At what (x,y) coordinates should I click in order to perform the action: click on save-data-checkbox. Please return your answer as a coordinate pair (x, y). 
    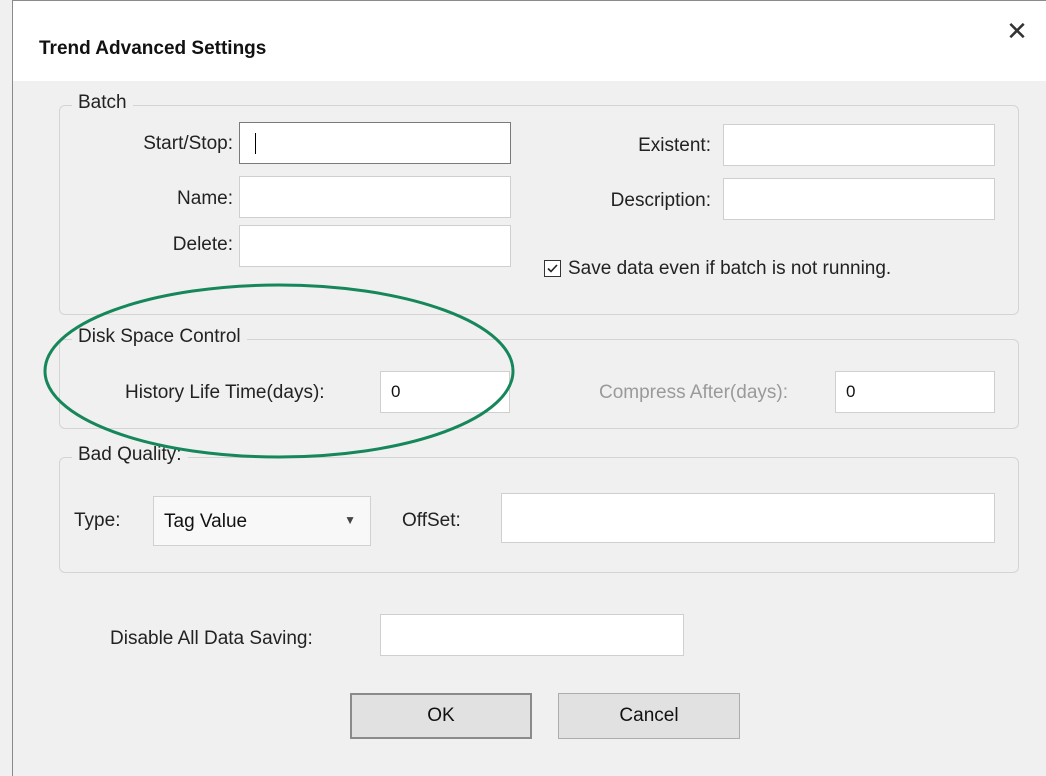
    Looking at the image, I should click on (552, 268).